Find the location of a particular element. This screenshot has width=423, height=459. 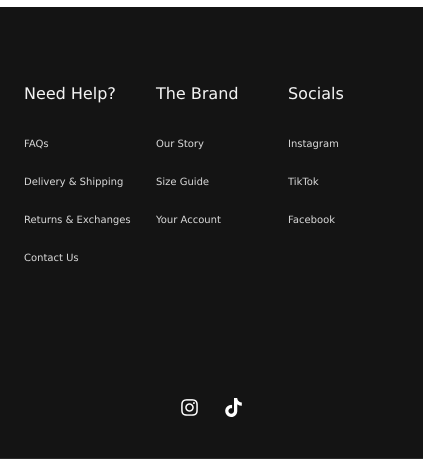

column-heading: Socials is located at coordinates (316, 94).